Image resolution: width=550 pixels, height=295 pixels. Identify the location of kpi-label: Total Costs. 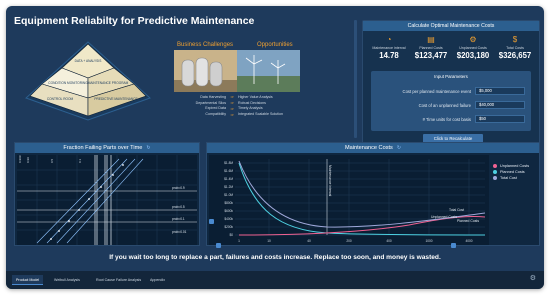
(515, 48).